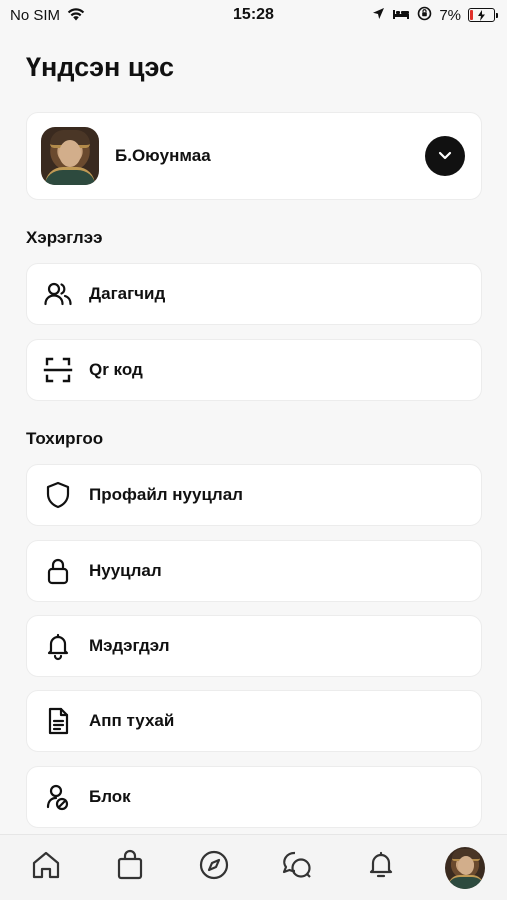  What do you see at coordinates (76, 15) in the screenshot?
I see `wifi-icon` at bounding box center [76, 15].